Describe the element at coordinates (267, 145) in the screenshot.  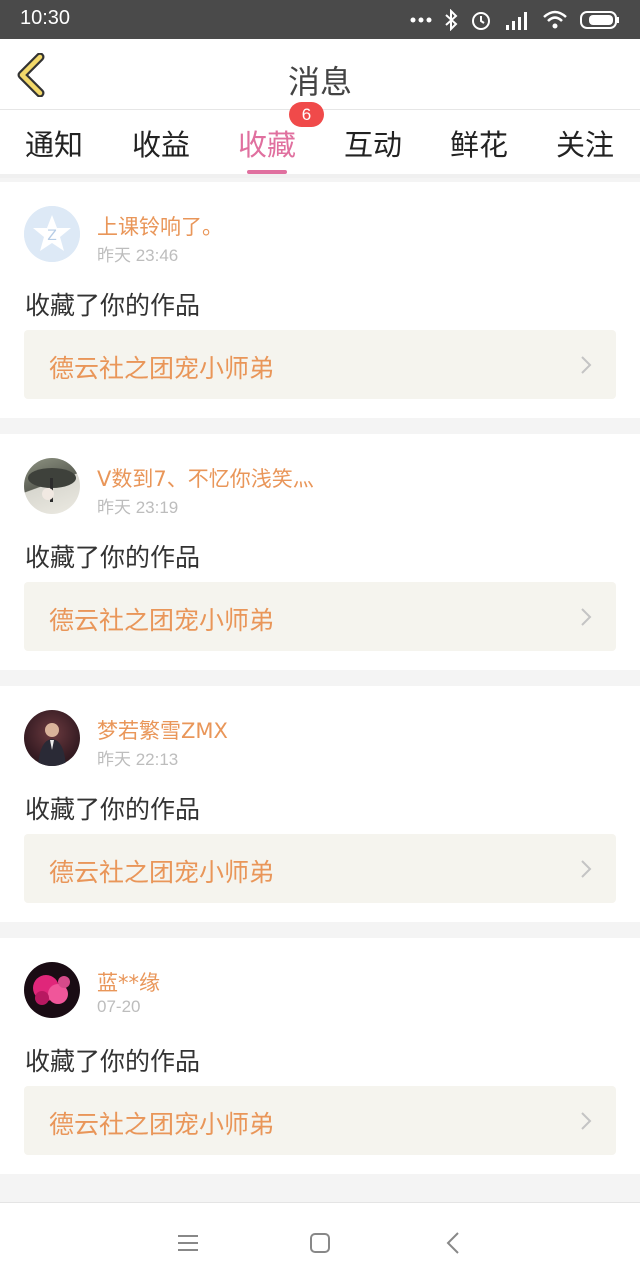
I see `tab-favorites-label: 收藏` at that location.